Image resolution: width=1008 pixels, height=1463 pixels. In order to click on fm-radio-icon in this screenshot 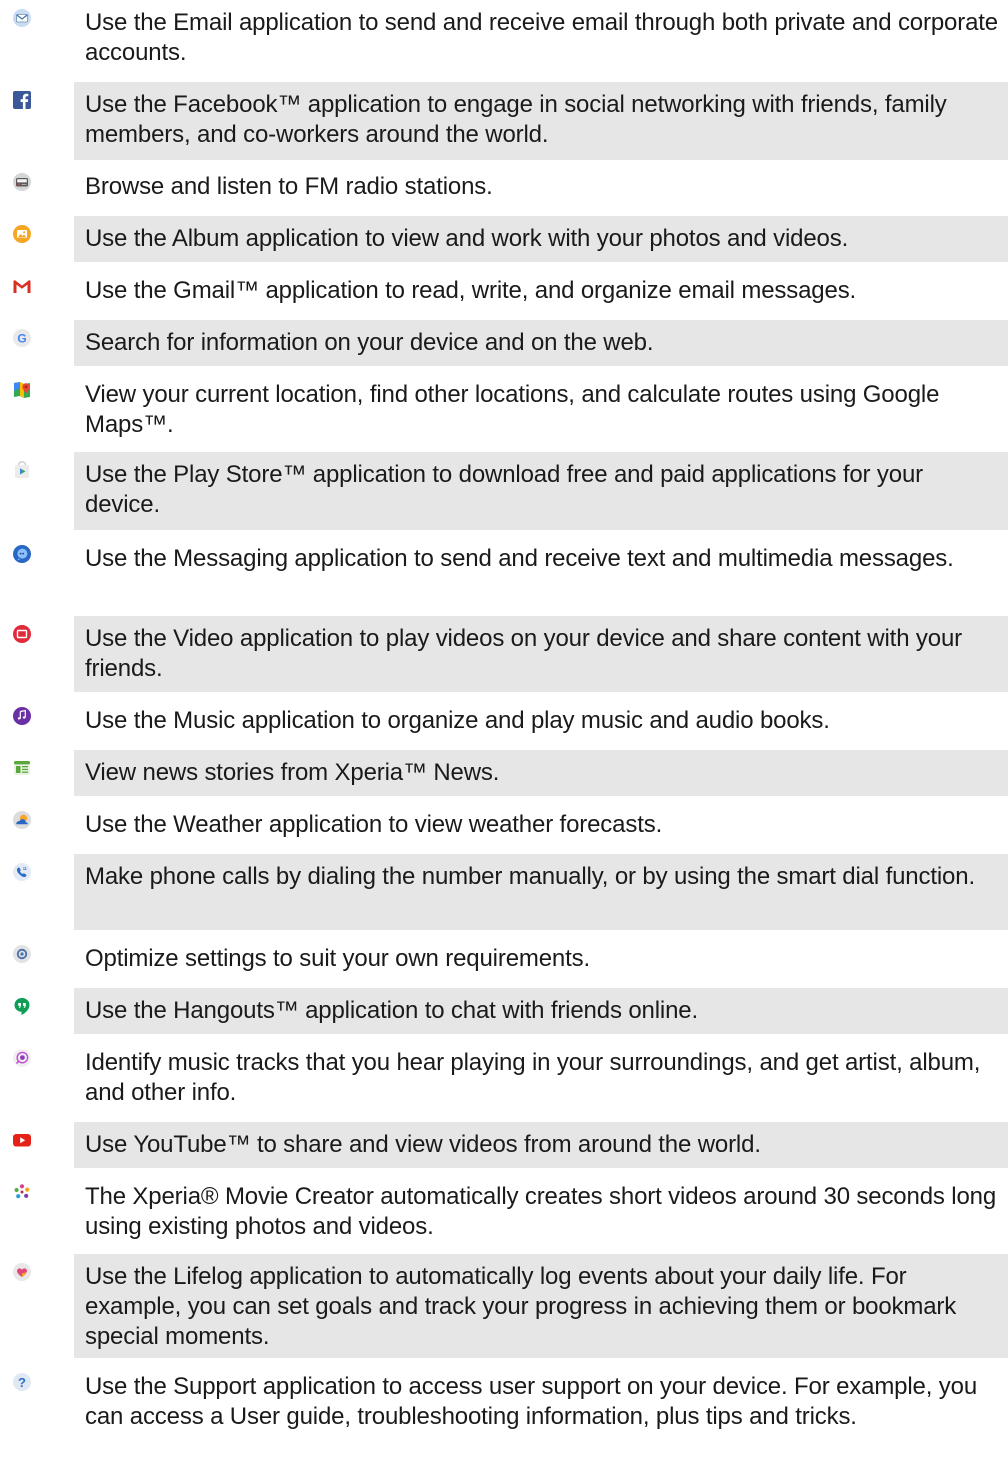, I will do `click(22, 182)`.